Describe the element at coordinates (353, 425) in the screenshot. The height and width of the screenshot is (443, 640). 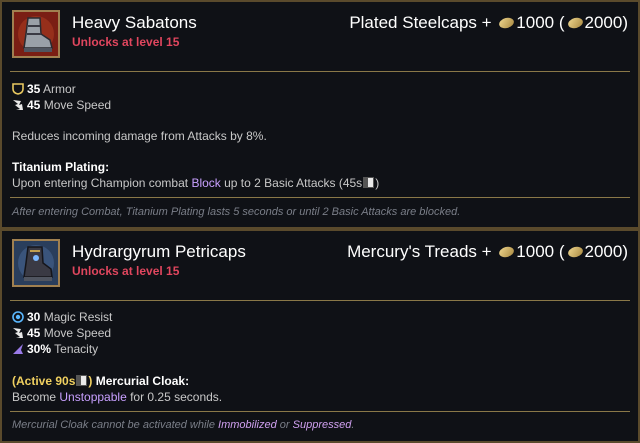
I see `note-text-3: .` at that location.